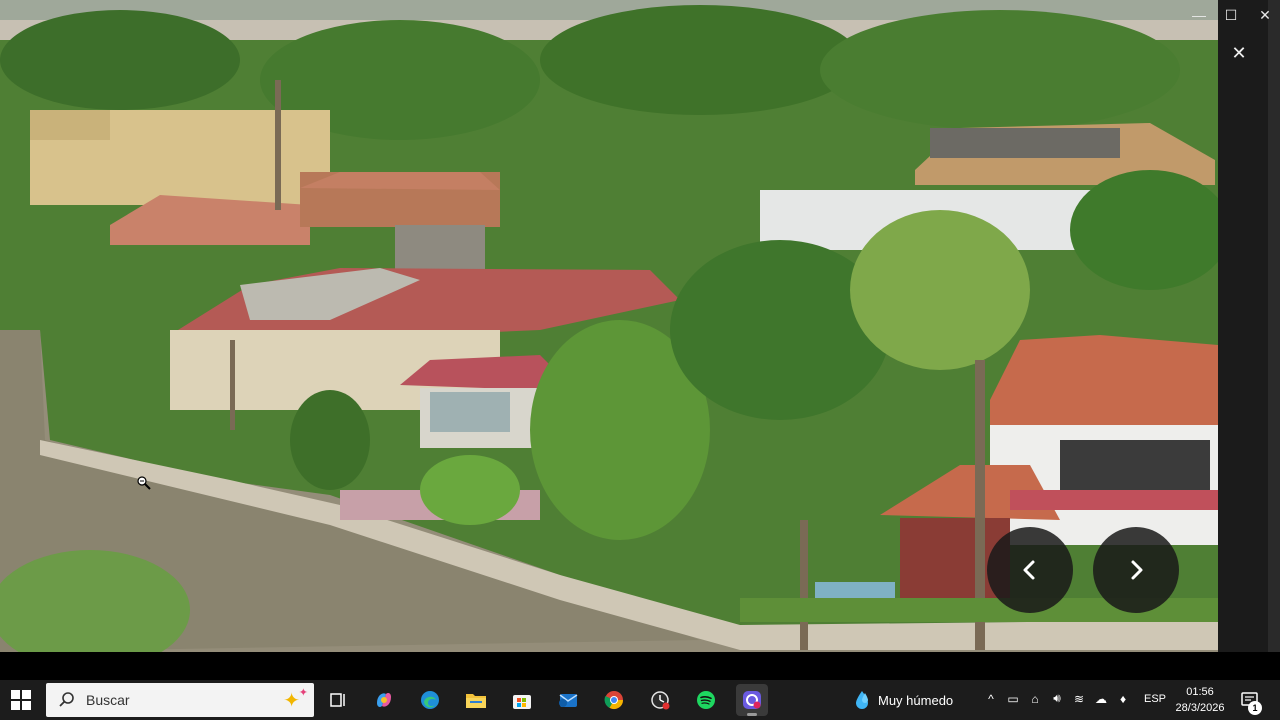  I want to click on window-close-icon: ✕, so click(1265, 15).